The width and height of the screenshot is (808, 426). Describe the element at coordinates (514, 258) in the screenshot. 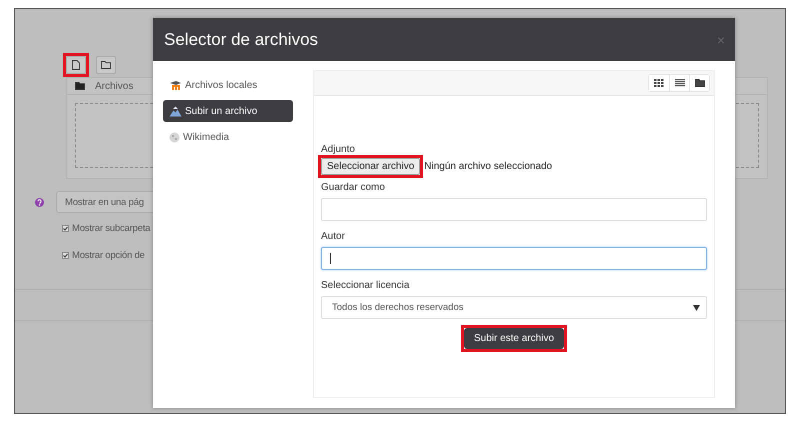

I see `author-field` at that location.